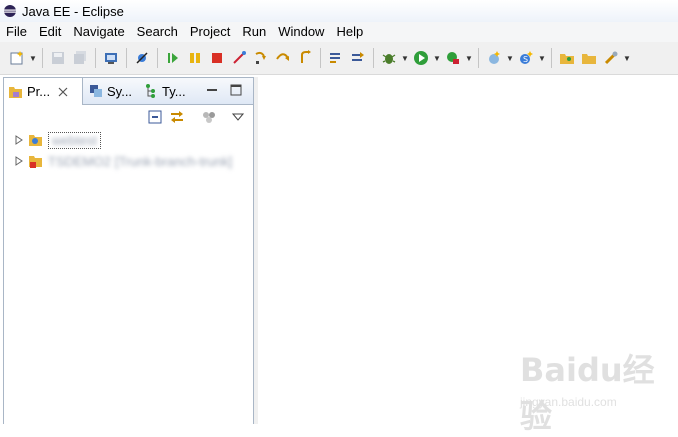 This screenshot has height=437, width=678. Describe the element at coordinates (301, 32) in the screenshot. I see `menu-window: Window` at that location.